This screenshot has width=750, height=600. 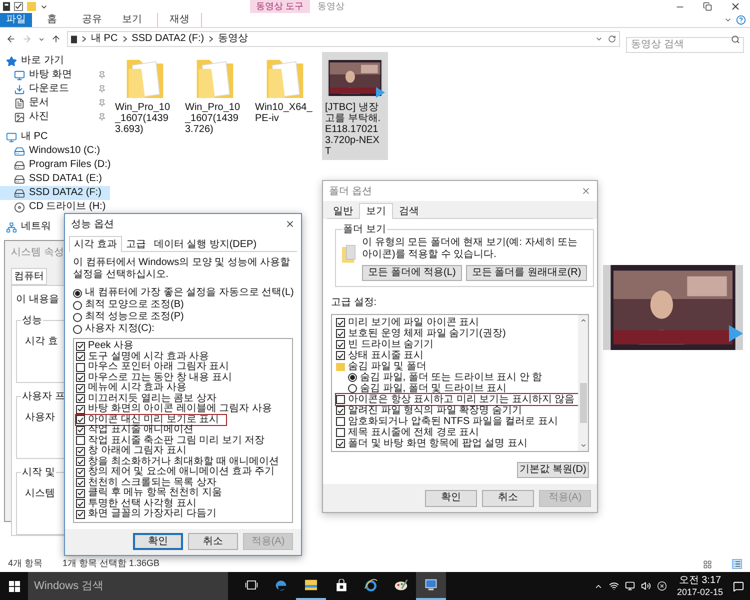 I want to click on file-item: [JTBC] 냉장고를 부탁해.E118.170213.720p-NEXT, so click(x=355, y=106).